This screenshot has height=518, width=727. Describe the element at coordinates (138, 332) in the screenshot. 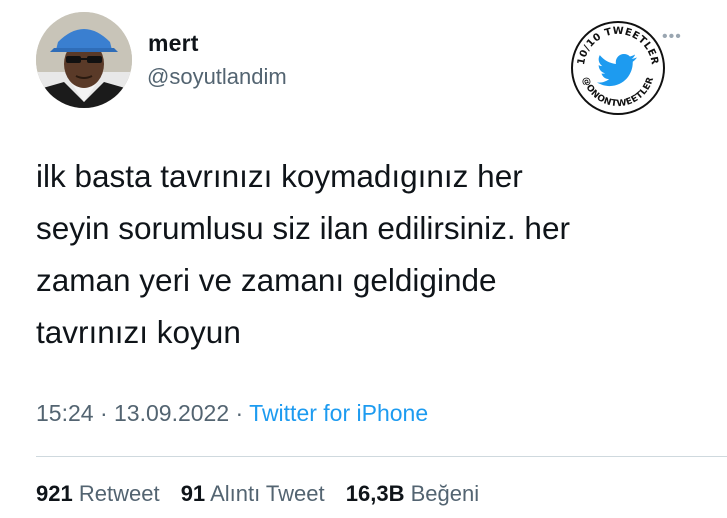

I see `tweet-text-line: tavrınızı koyun` at that location.